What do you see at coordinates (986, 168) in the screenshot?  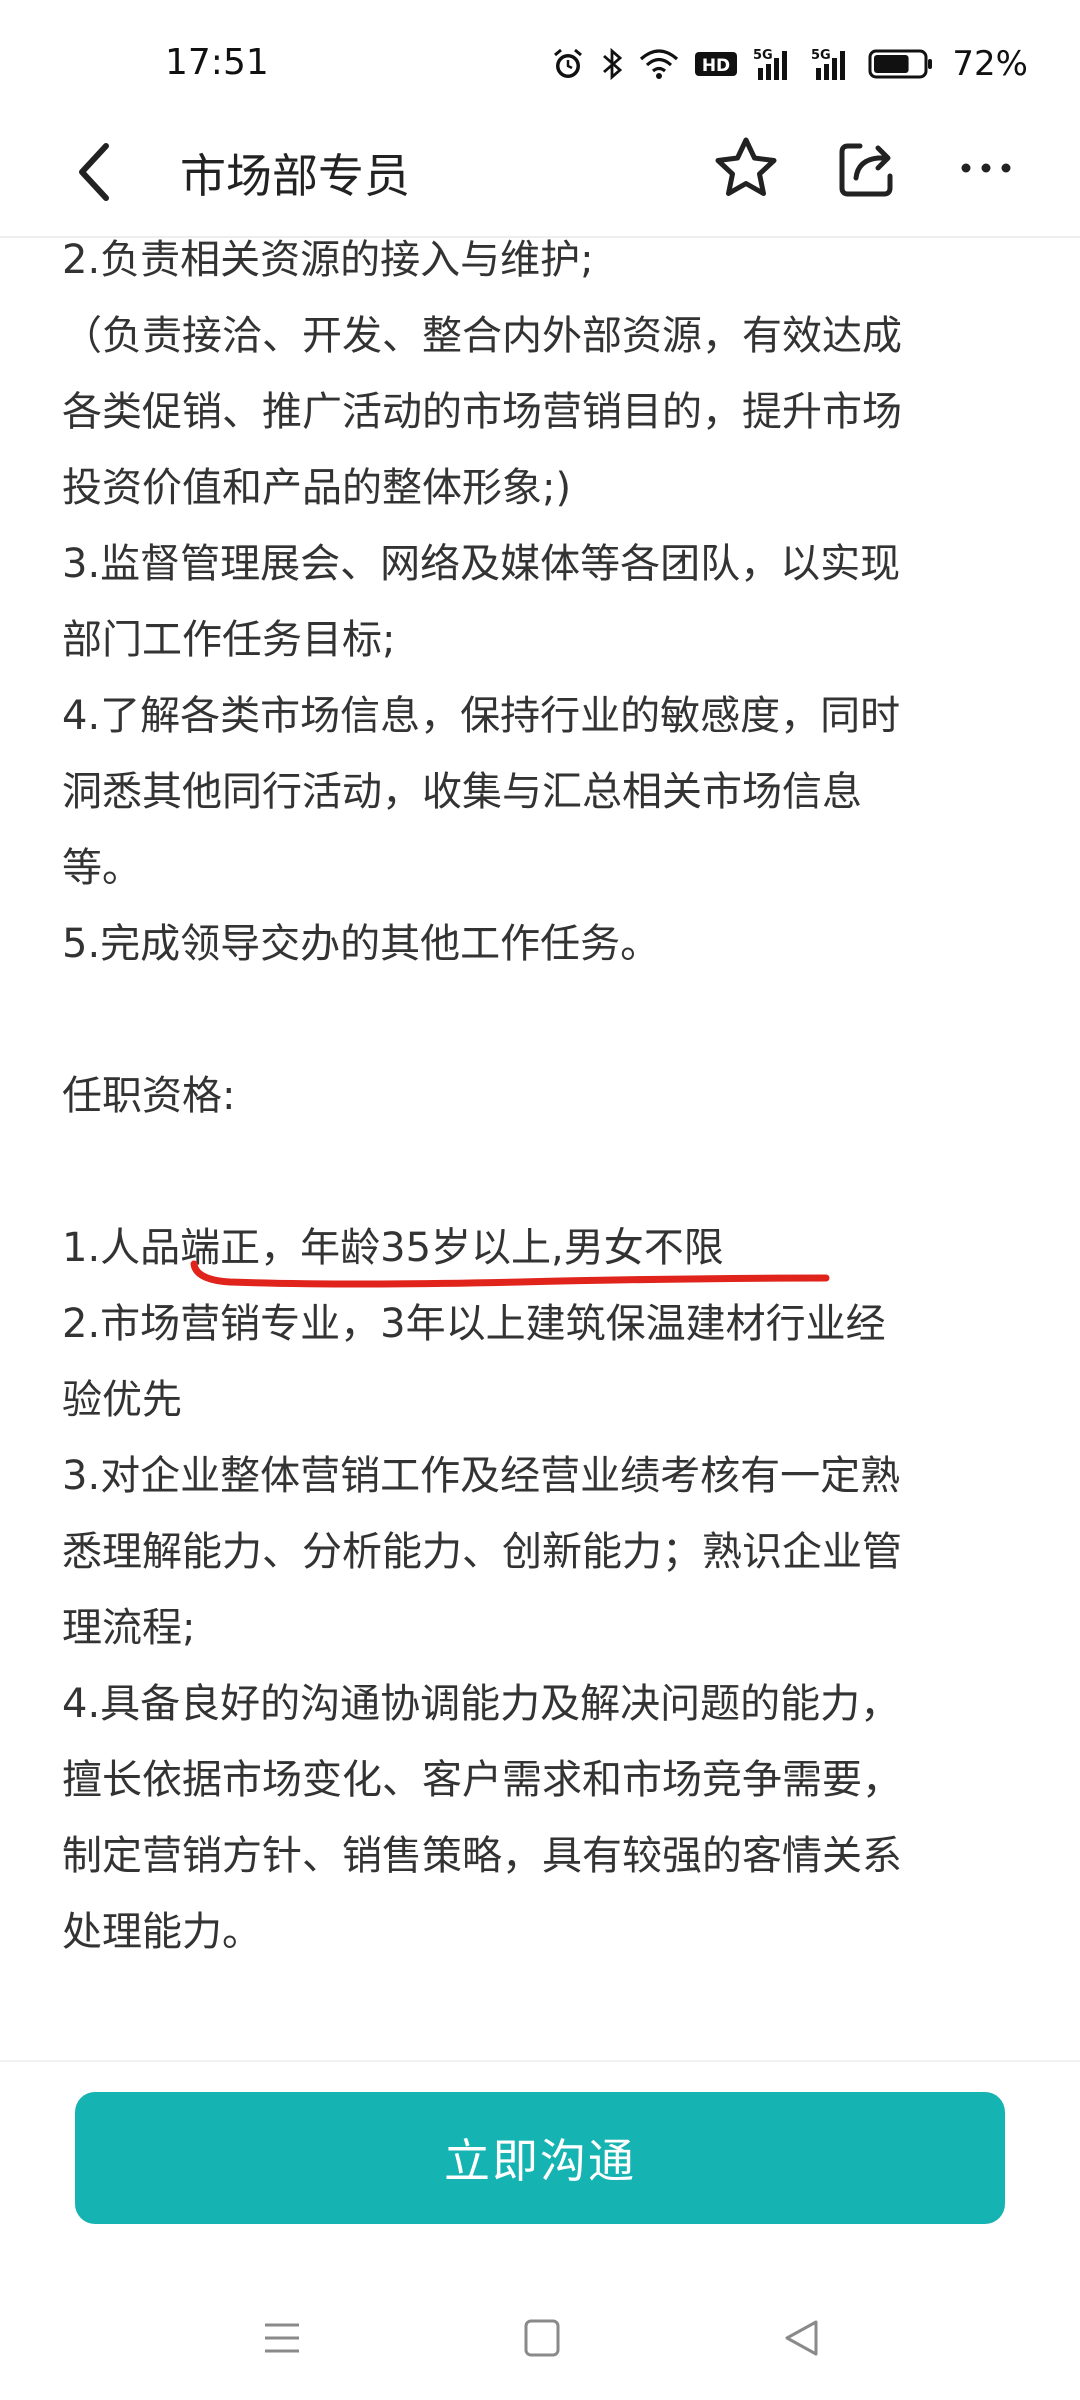 I see `more-icon` at bounding box center [986, 168].